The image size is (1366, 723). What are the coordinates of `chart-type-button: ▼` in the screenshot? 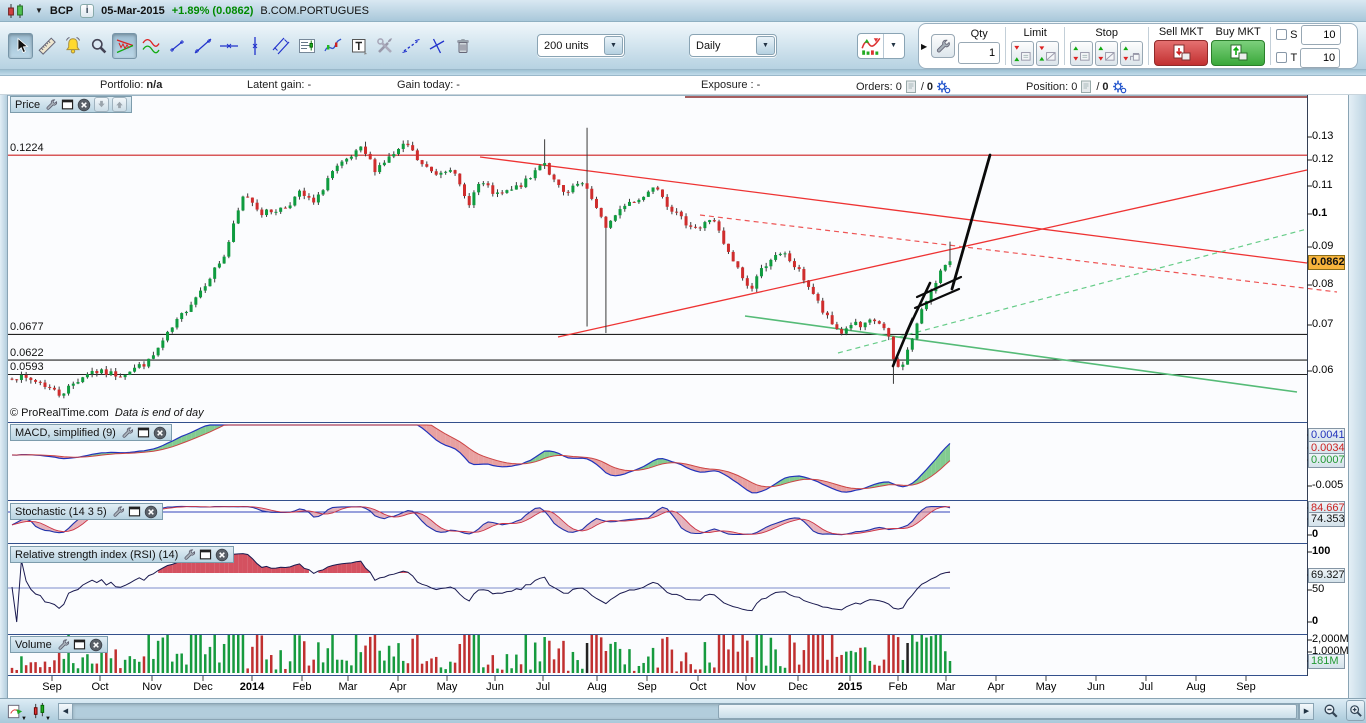 It's located at (881, 45).